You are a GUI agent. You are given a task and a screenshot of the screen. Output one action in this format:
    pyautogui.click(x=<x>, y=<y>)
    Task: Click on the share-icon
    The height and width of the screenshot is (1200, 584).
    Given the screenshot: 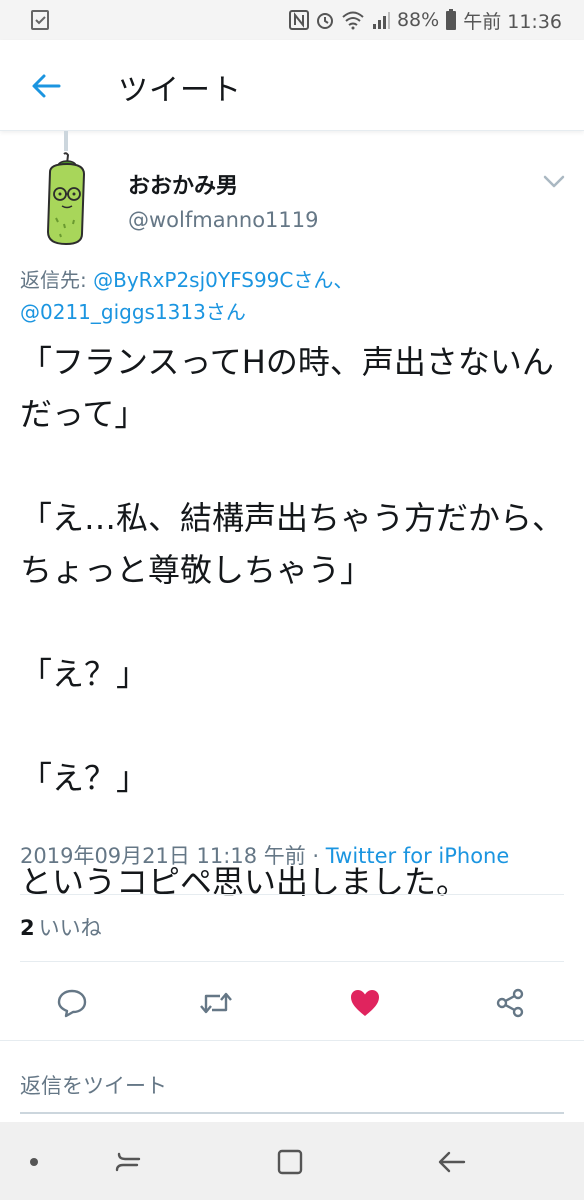 What is the action you would take?
    pyautogui.click(x=510, y=1003)
    